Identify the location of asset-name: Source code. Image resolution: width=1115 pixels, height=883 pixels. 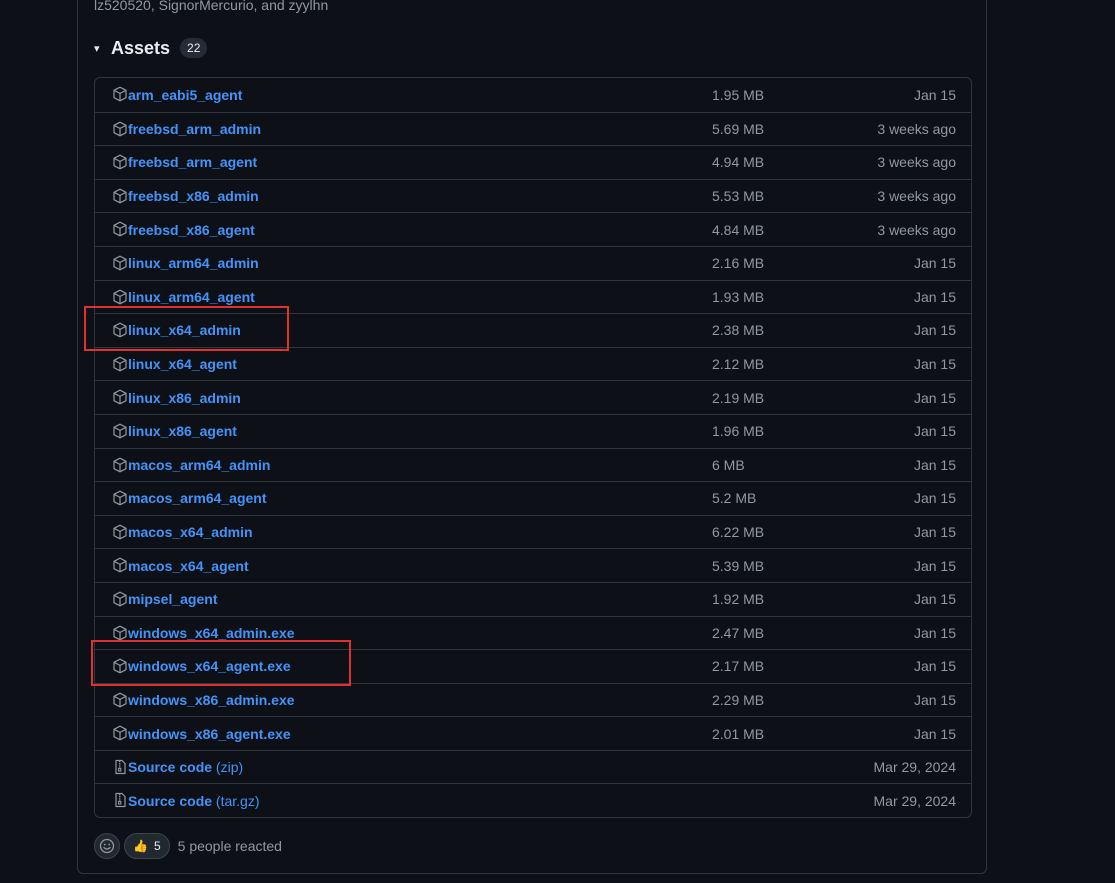
(170, 767).